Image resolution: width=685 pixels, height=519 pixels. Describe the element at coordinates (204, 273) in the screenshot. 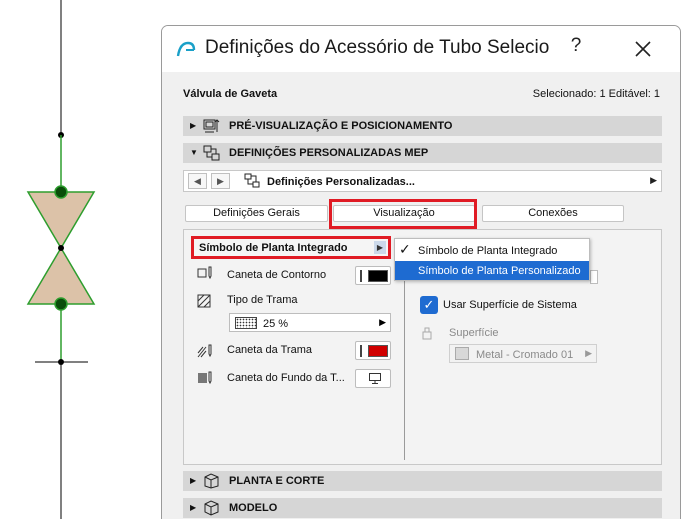

I see `contour-pen-icon` at that location.